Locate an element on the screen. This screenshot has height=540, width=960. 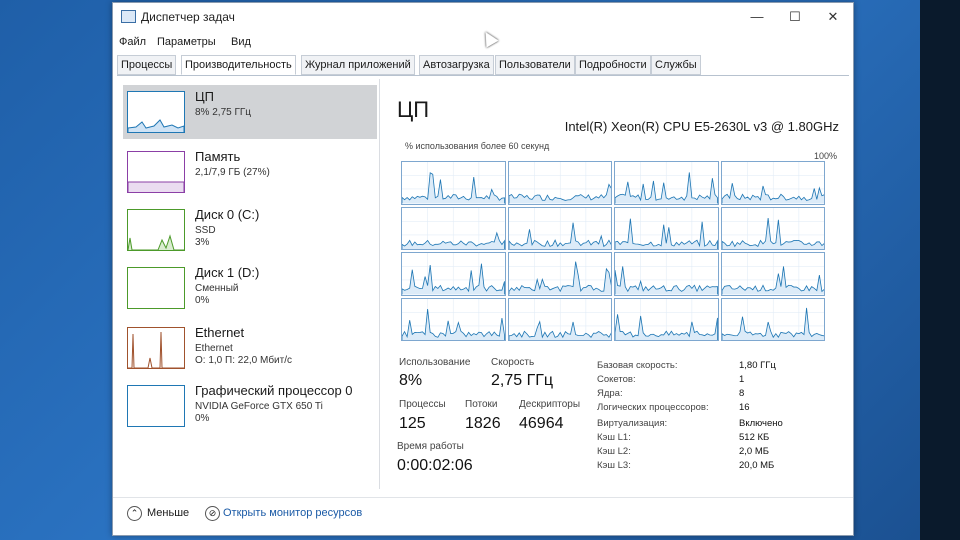
tab-app-history: Журнал приложений is located at coordinates (358, 65).